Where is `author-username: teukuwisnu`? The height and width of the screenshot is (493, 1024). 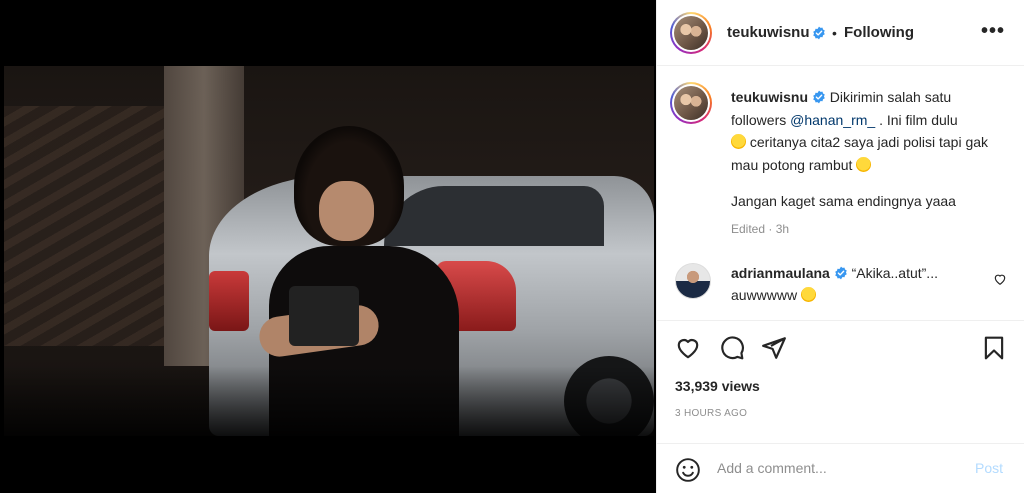
author-username: teukuwisnu is located at coordinates (768, 32).